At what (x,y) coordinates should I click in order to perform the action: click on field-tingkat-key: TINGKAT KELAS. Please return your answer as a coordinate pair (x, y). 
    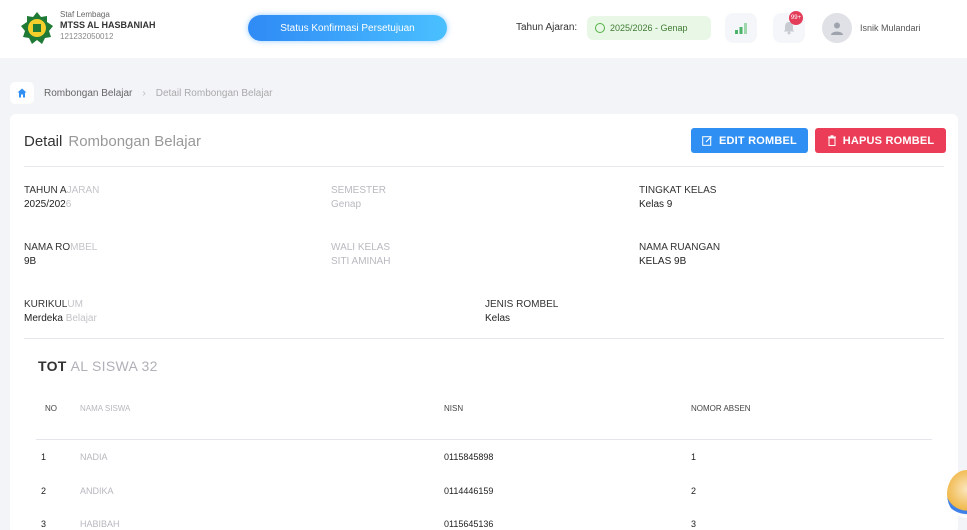
    Looking at the image, I should click on (678, 190).